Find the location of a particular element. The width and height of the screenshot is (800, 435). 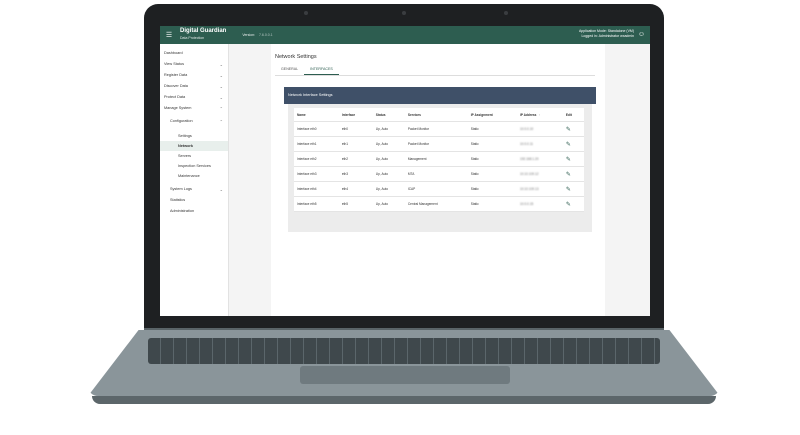

sidebar-item-settings: Settings is located at coordinates (194, 136).